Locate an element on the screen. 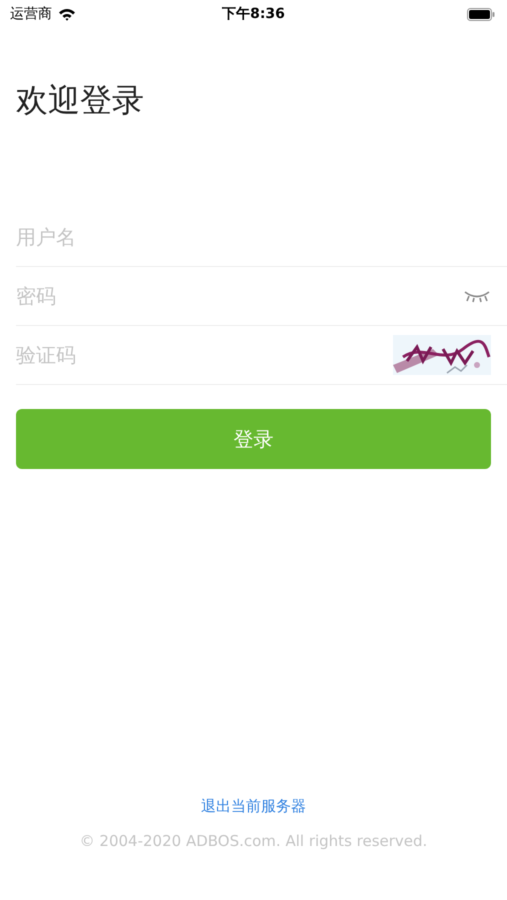 The width and height of the screenshot is (507, 900). captcha-field: 验证码 is located at coordinates (204, 355).